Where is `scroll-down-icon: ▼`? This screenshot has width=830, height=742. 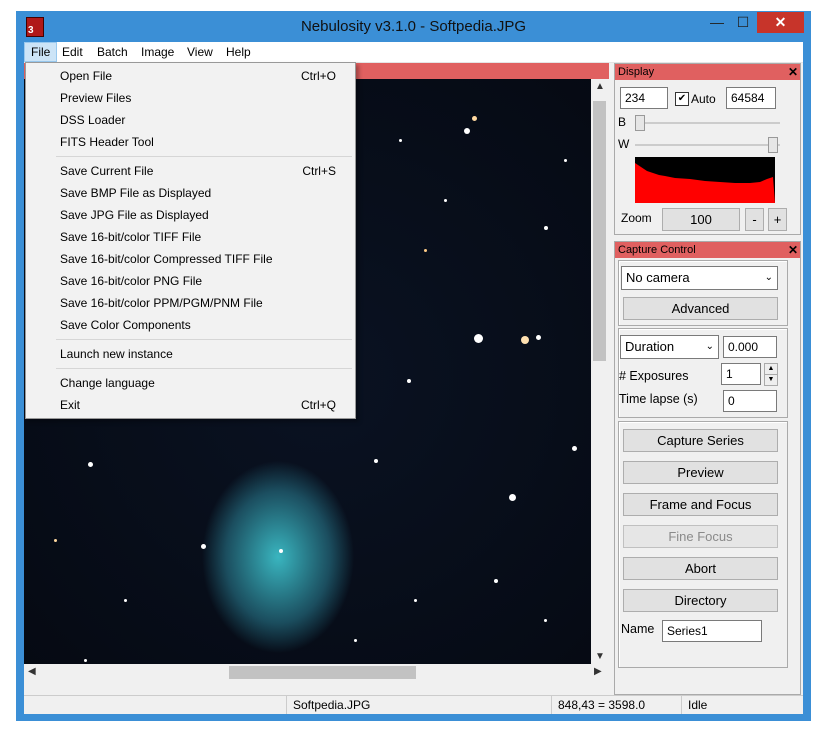
scroll-down-icon: ▼ is located at coordinates (600, 656).